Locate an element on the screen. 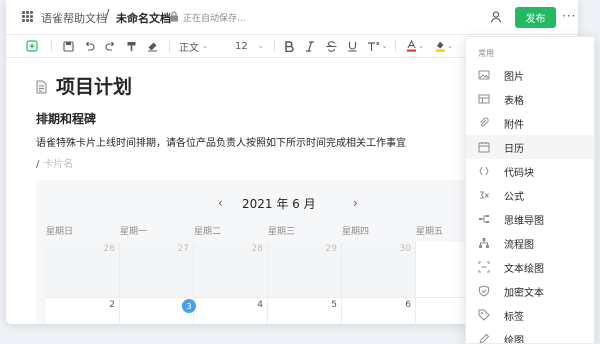 The width and height of the screenshot is (600, 344). menu-item-flowchart: 流程图 is located at coordinates (530, 243).